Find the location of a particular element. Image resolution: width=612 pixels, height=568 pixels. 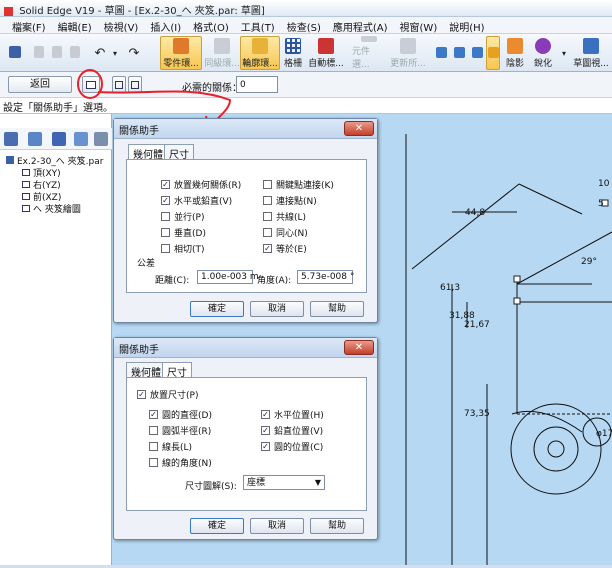

checkbox-horizontal-vertical: ✓ 水平或鉛直(V) is located at coordinates (196, 200).